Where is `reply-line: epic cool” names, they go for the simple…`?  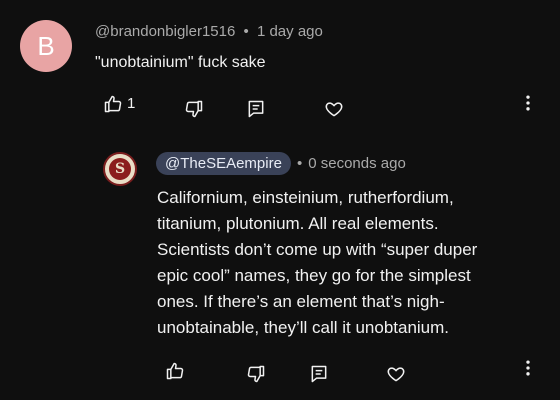
reply-line: epic cool” names, they go for the simple… is located at coordinates (314, 275).